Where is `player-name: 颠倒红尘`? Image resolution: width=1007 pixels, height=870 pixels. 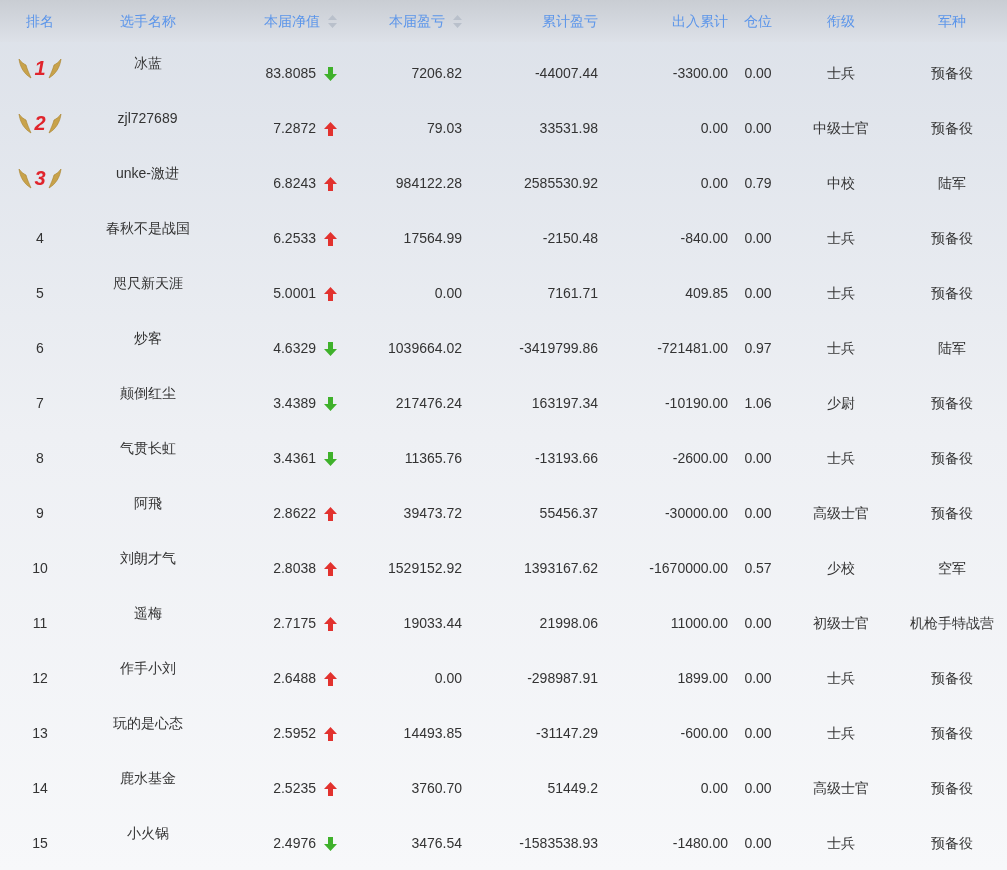 player-name: 颠倒红尘 is located at coordinates (147, 393).